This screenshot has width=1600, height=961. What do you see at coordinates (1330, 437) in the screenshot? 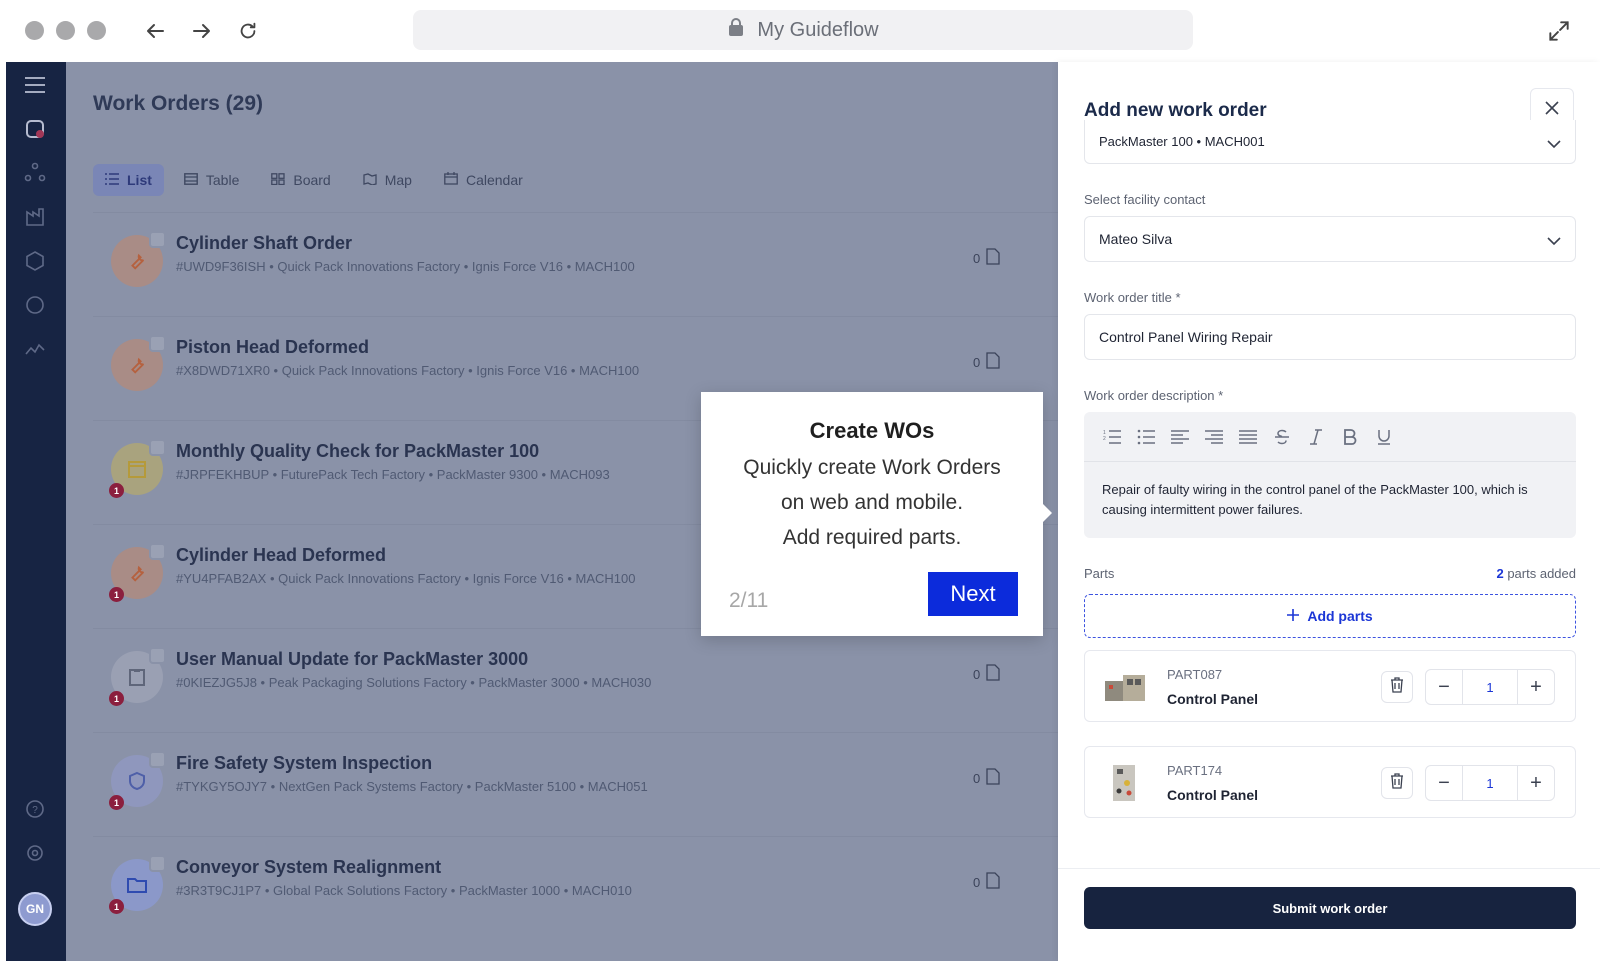
I see `editor-toolbar: 12` at bounding box center [1330, 437].